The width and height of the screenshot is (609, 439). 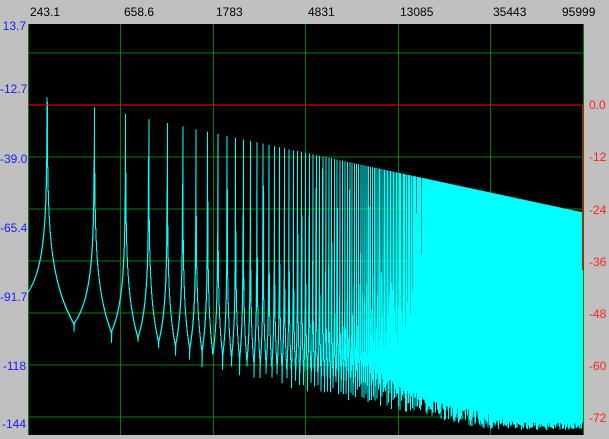 I want to click on x-tick-label: 13085, so click(x=417, y=12).